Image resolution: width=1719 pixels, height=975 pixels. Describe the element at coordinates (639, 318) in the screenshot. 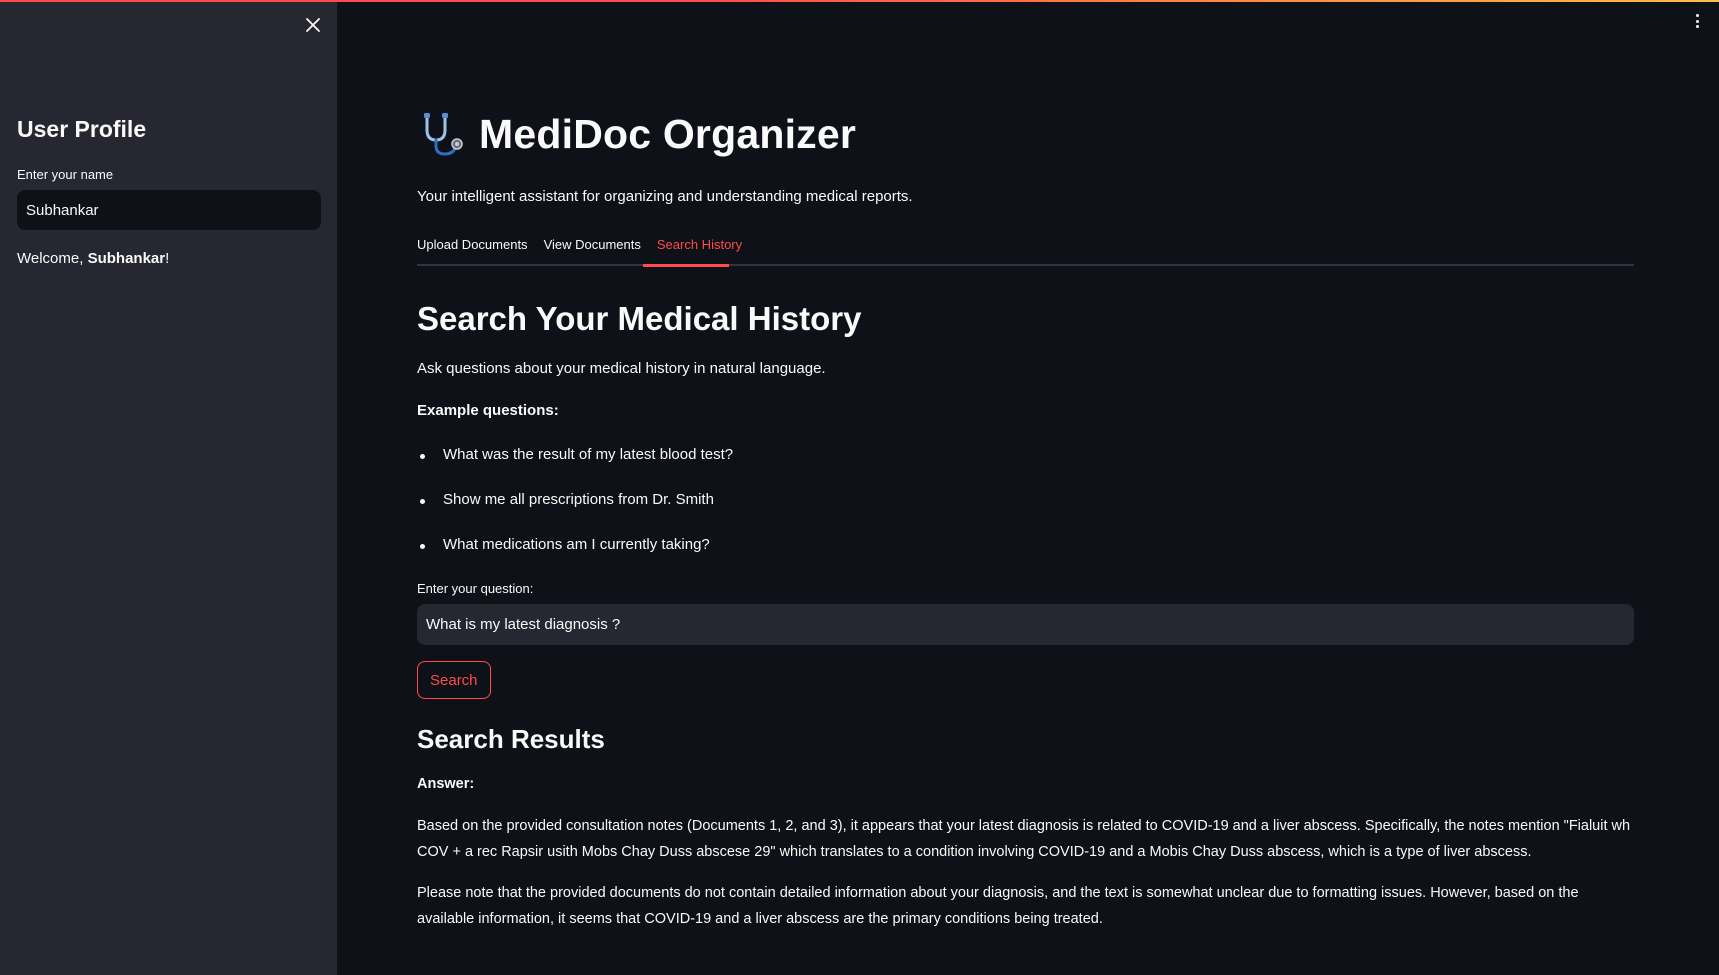

I see `page-heading: Search Your Medical History` at that location.